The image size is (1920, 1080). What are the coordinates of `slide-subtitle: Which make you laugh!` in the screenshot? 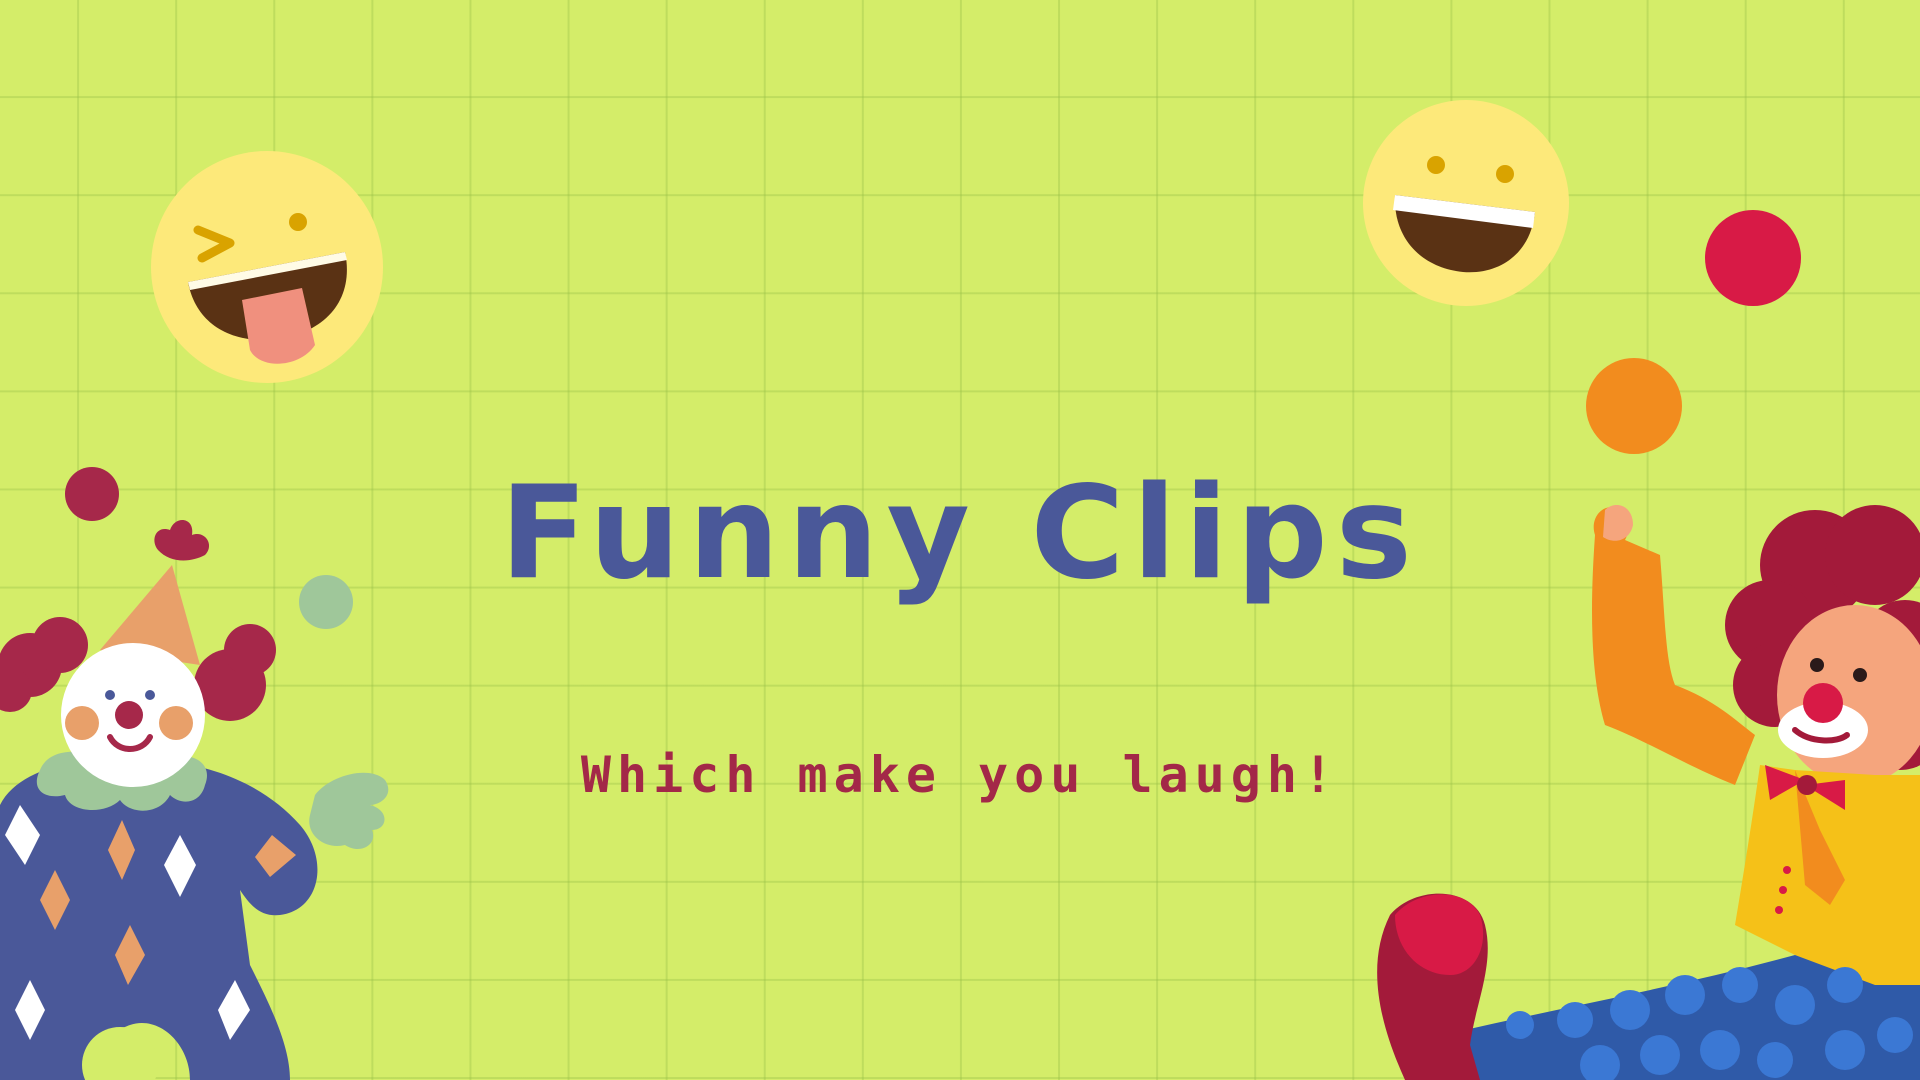 It's located at (960, 775).